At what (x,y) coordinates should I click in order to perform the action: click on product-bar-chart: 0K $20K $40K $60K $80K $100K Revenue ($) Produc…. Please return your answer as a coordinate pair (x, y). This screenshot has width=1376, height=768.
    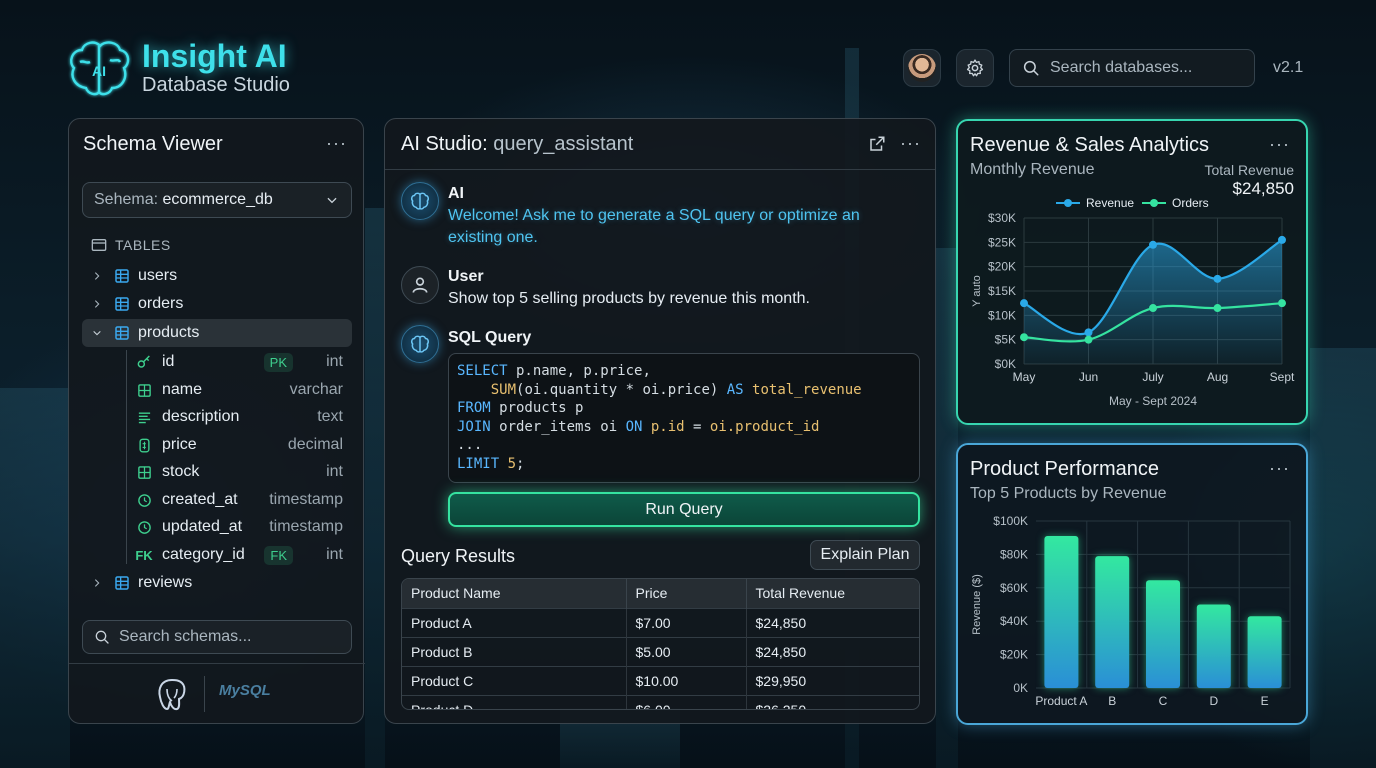
    Looking at the image, I should click on (1131, 611).